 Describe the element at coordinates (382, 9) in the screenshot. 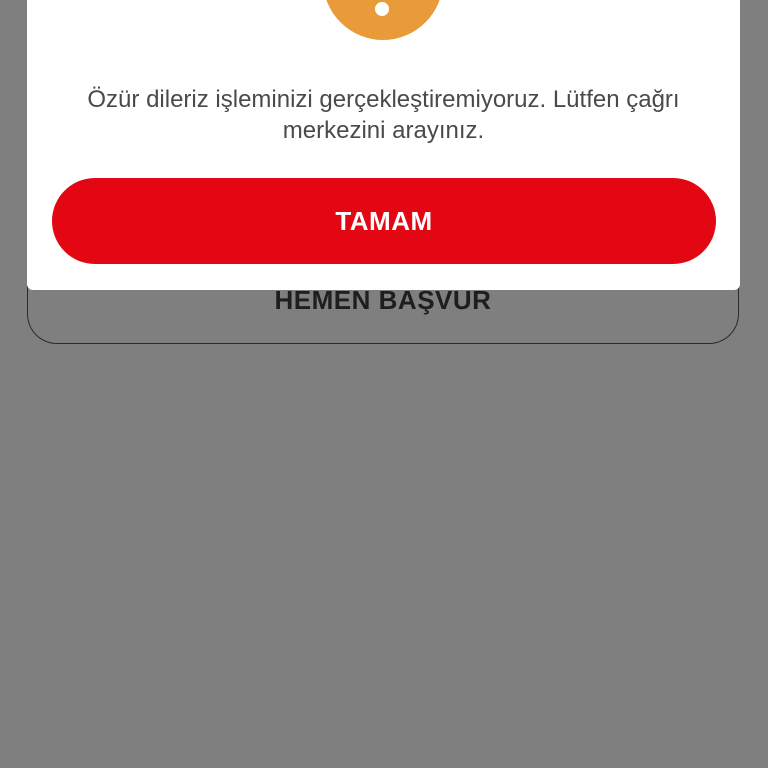

I see `warning-icon-dot` at that location.